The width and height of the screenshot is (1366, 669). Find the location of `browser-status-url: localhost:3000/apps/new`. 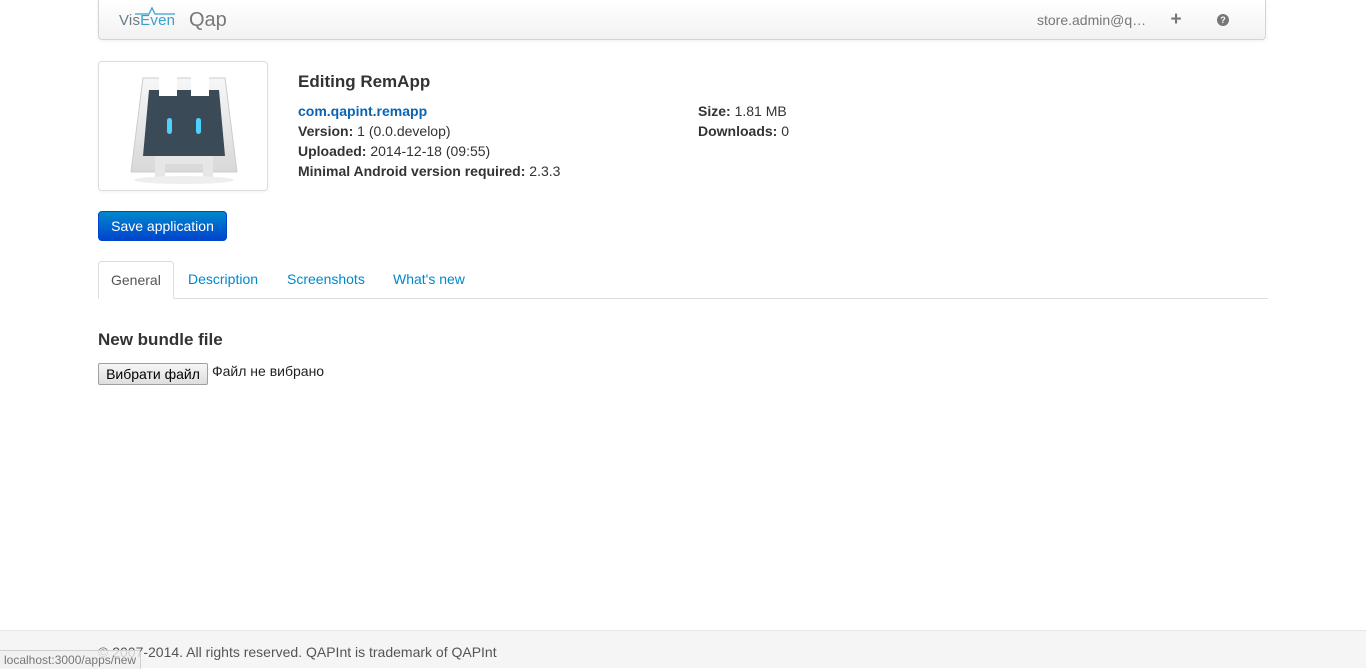

browser-status-url: localhost:3000/apps/new is located at coordinates (71, 659).